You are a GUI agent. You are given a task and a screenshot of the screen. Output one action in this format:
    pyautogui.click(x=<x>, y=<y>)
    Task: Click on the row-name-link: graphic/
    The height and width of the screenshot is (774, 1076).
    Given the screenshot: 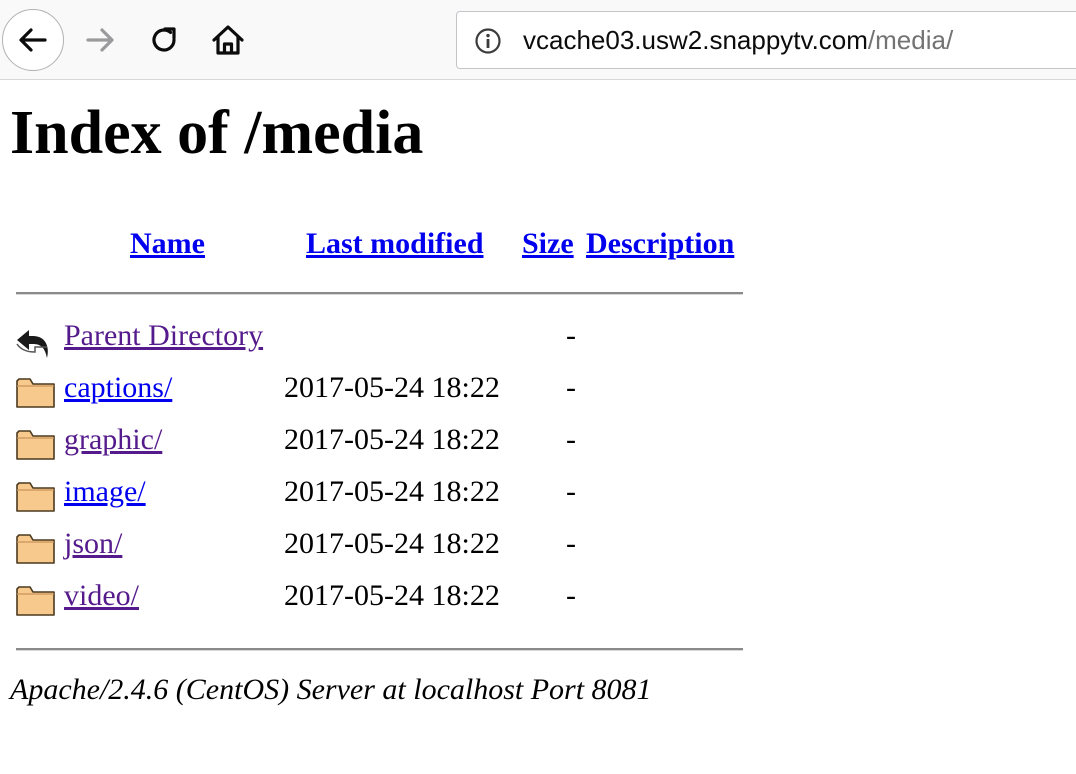 What is the action you would take?
    pyautogui.click(x=113, y=440)
    